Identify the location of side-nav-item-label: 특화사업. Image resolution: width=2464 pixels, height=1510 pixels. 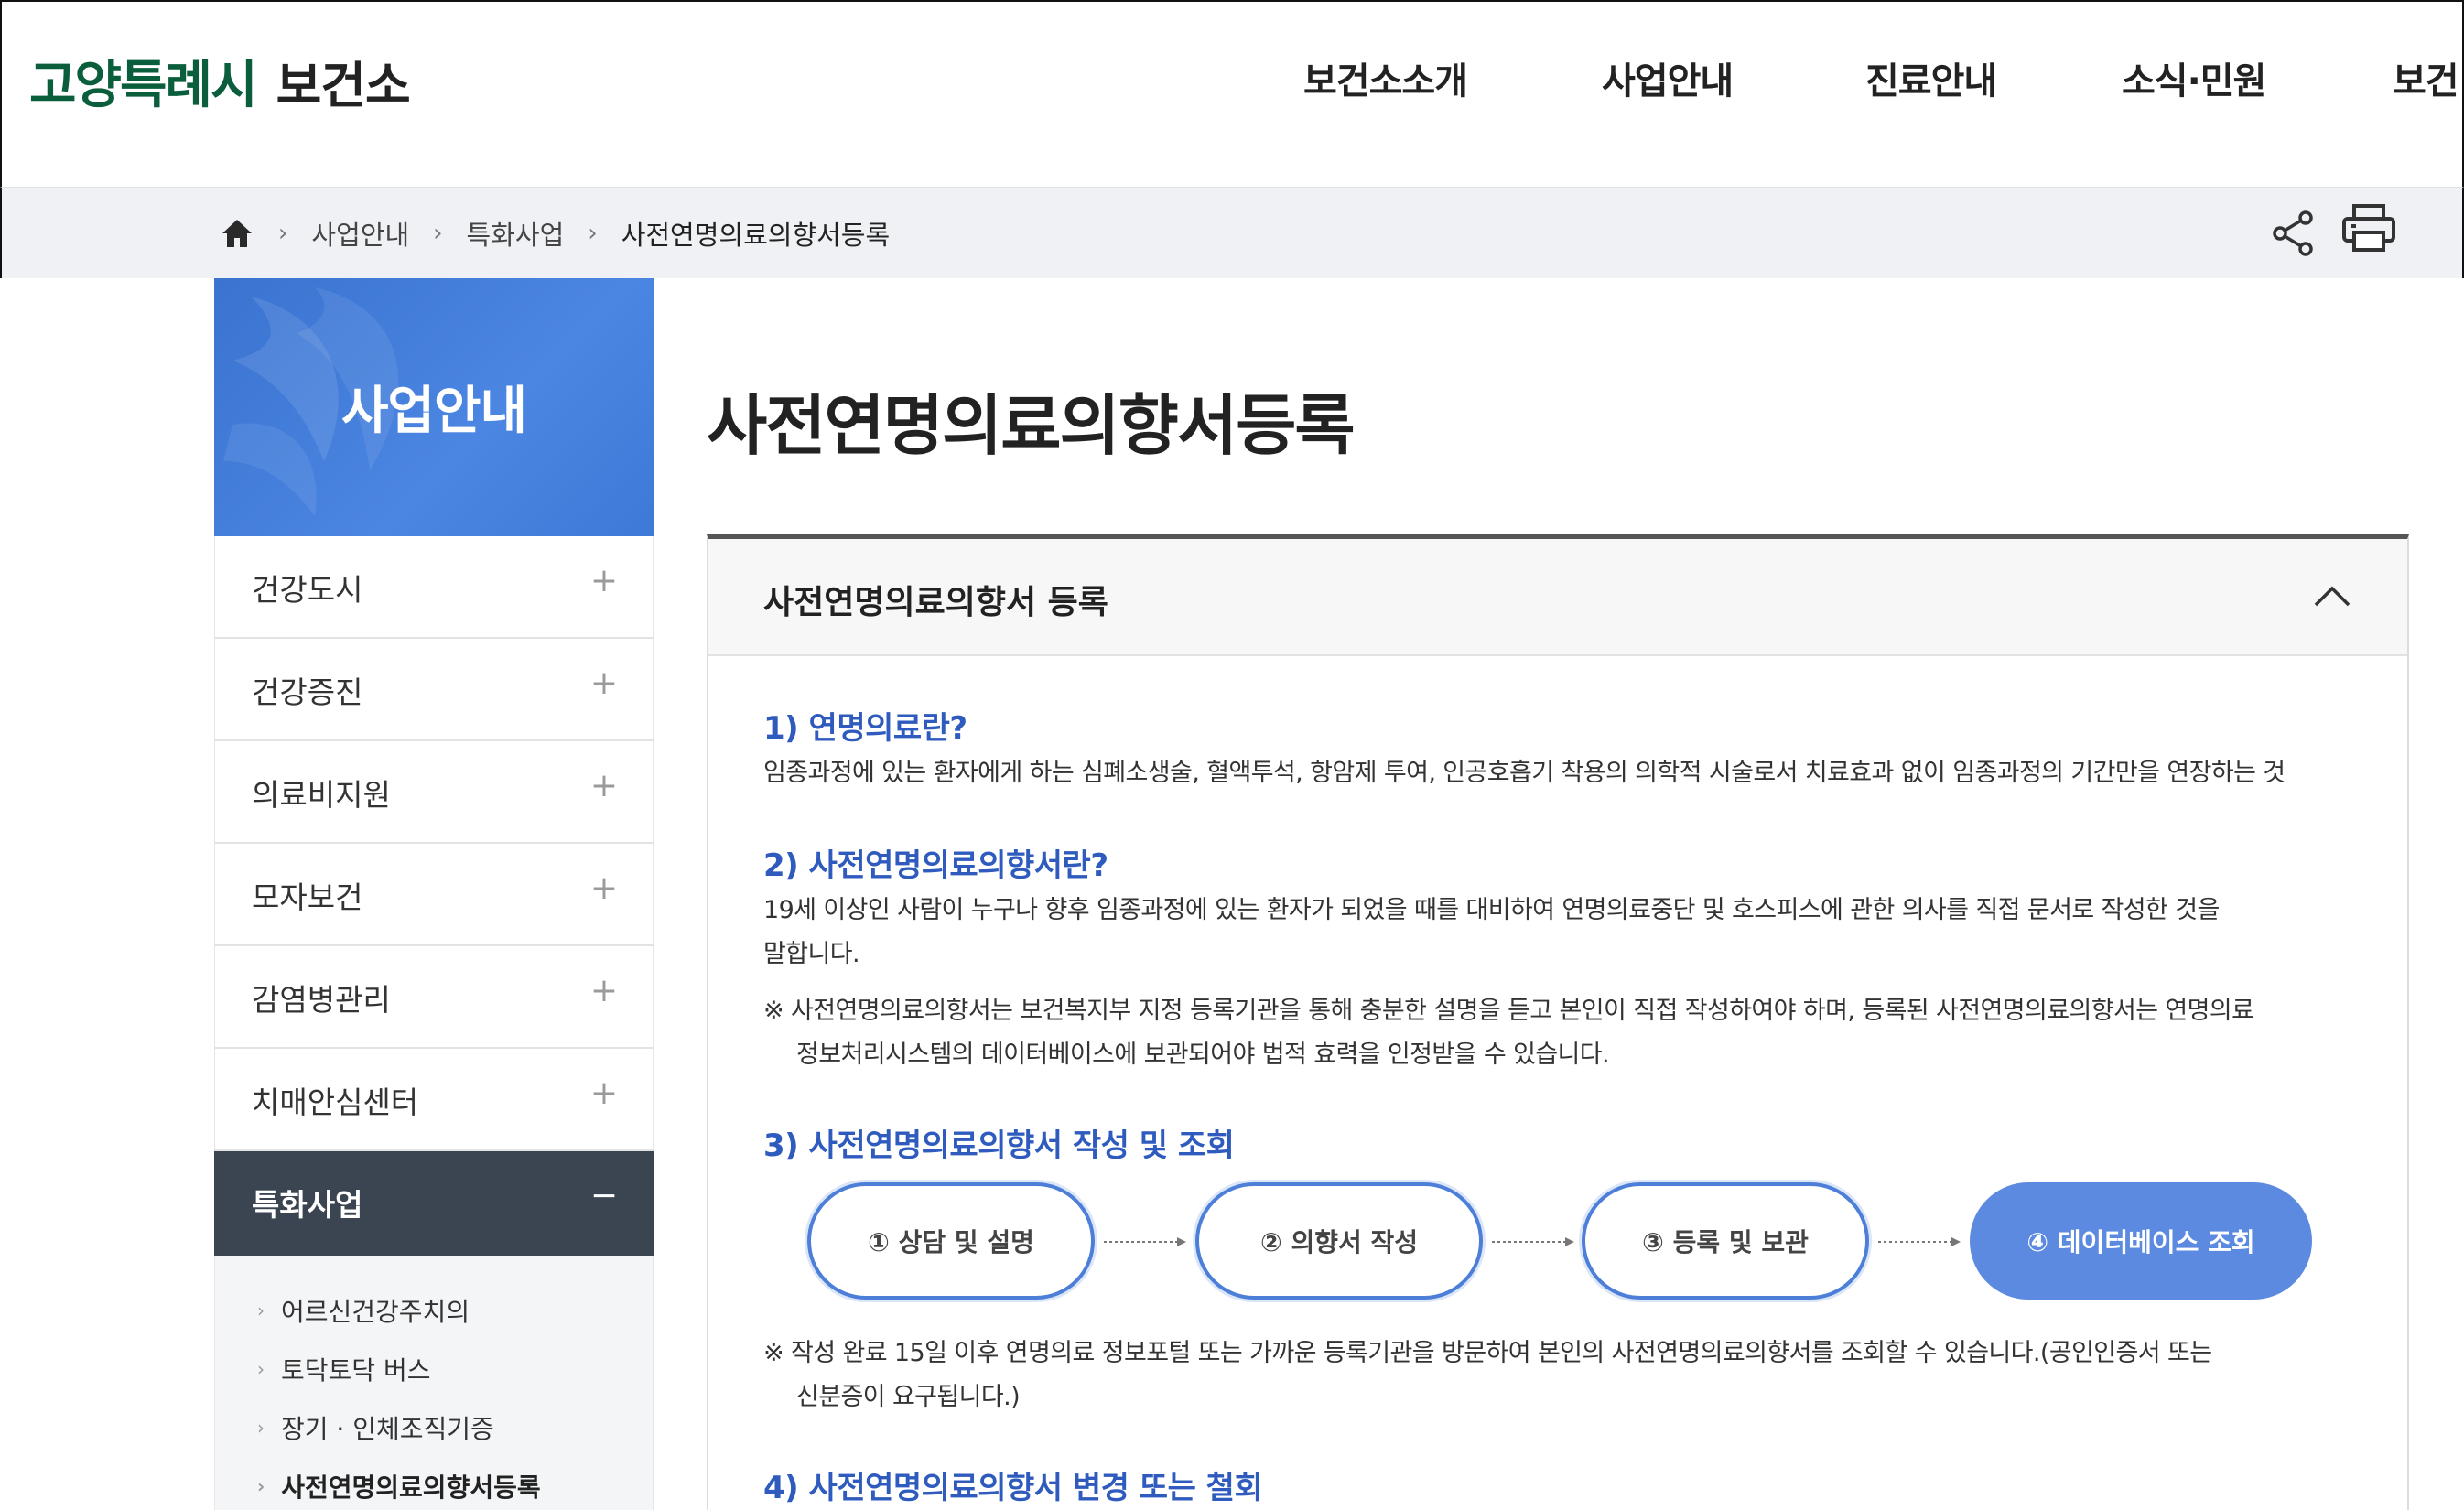
(307, 1205).